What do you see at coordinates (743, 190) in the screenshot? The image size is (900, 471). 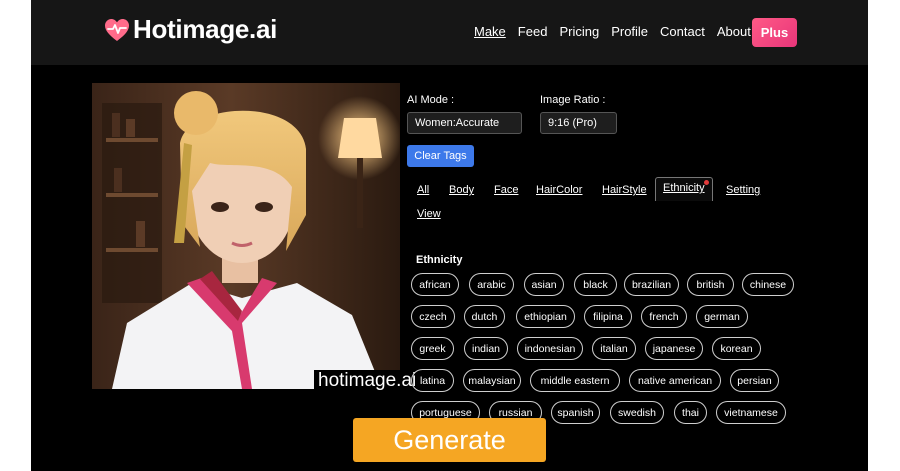 I see `tab-setting: Setting` at bounding box center [743, 190].